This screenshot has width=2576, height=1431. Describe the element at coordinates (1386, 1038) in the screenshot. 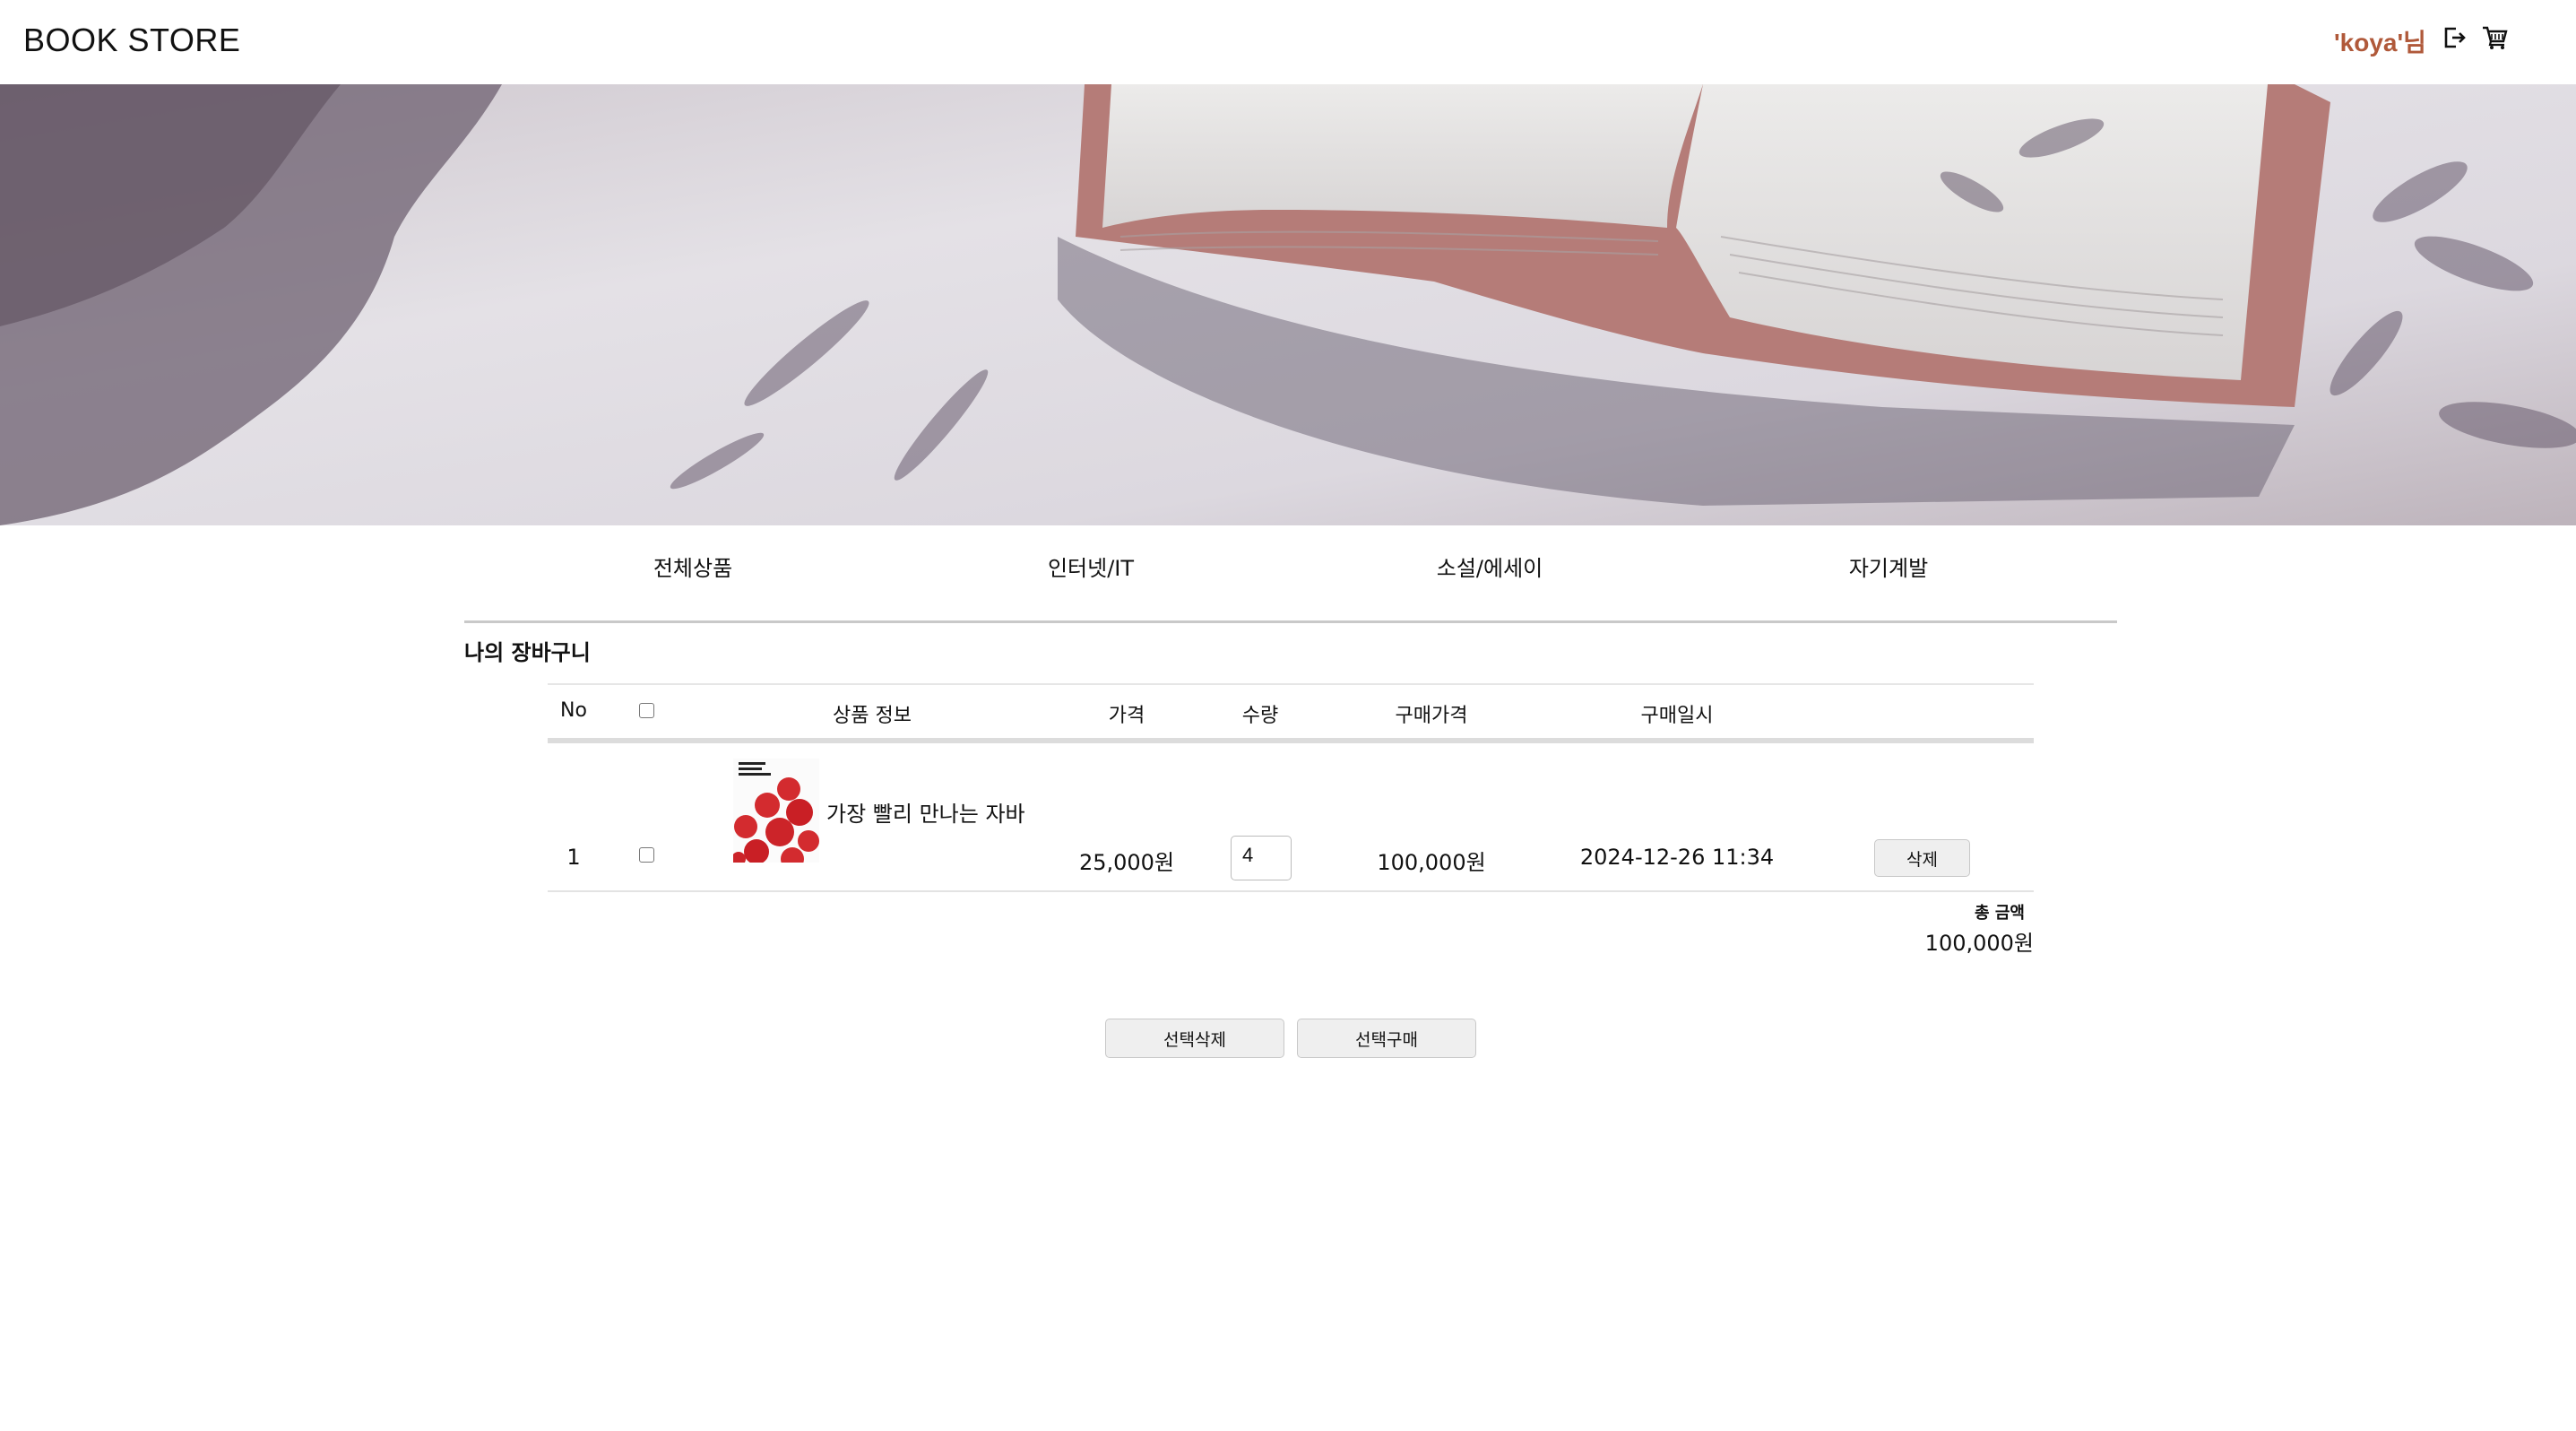

I see `buy-selected-button: 선택구매` at that location.